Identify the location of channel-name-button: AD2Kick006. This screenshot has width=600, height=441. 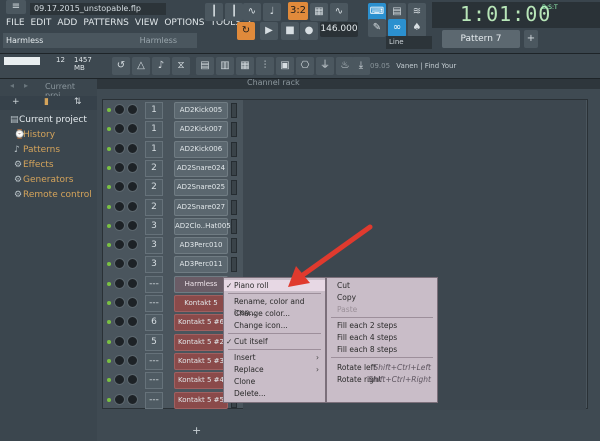
(201, 149).